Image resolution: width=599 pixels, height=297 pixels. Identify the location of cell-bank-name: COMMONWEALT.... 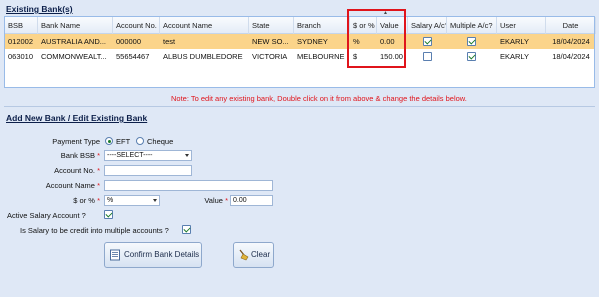
(74, 56).